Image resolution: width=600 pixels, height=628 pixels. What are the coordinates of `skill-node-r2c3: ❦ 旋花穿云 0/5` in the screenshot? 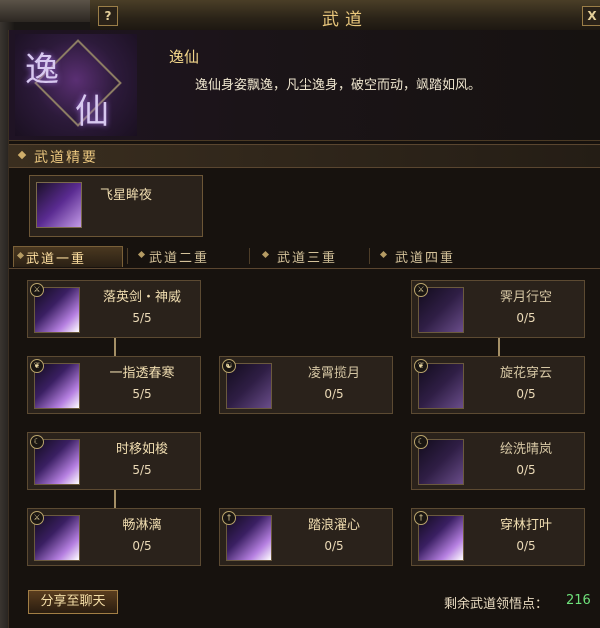 It's located at (498, 385).